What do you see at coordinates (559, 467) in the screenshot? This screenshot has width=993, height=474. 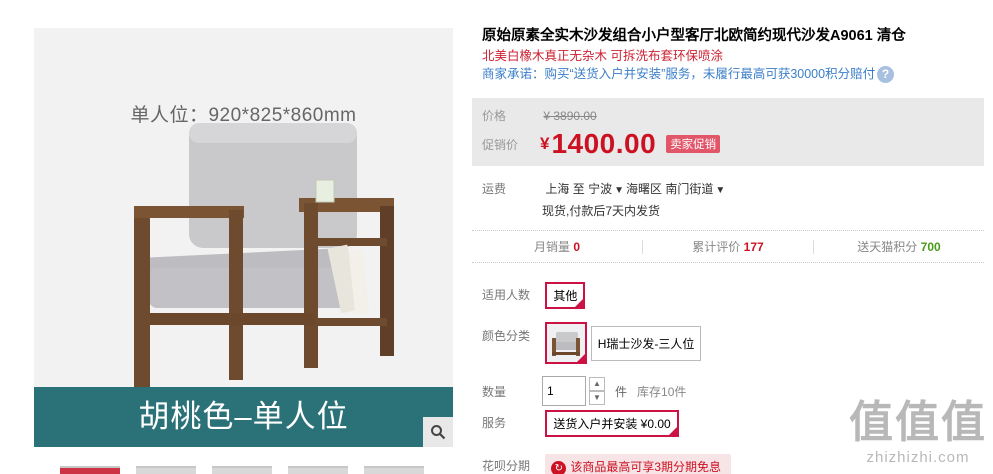 I see `installment-icon: ↻` at bounding box center [559, 467].